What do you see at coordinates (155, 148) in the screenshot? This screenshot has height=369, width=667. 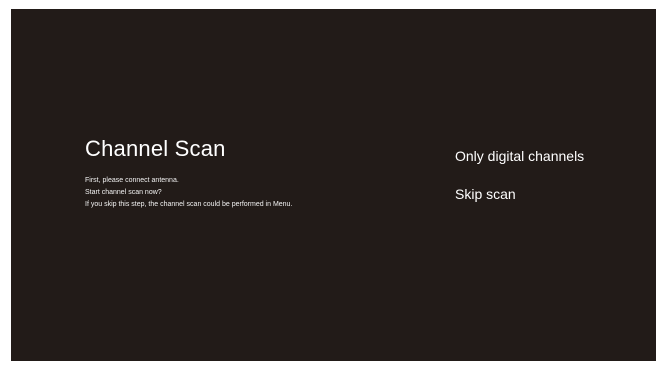 I see `page-title: Channel Scan` at bounding box center [155, 148].